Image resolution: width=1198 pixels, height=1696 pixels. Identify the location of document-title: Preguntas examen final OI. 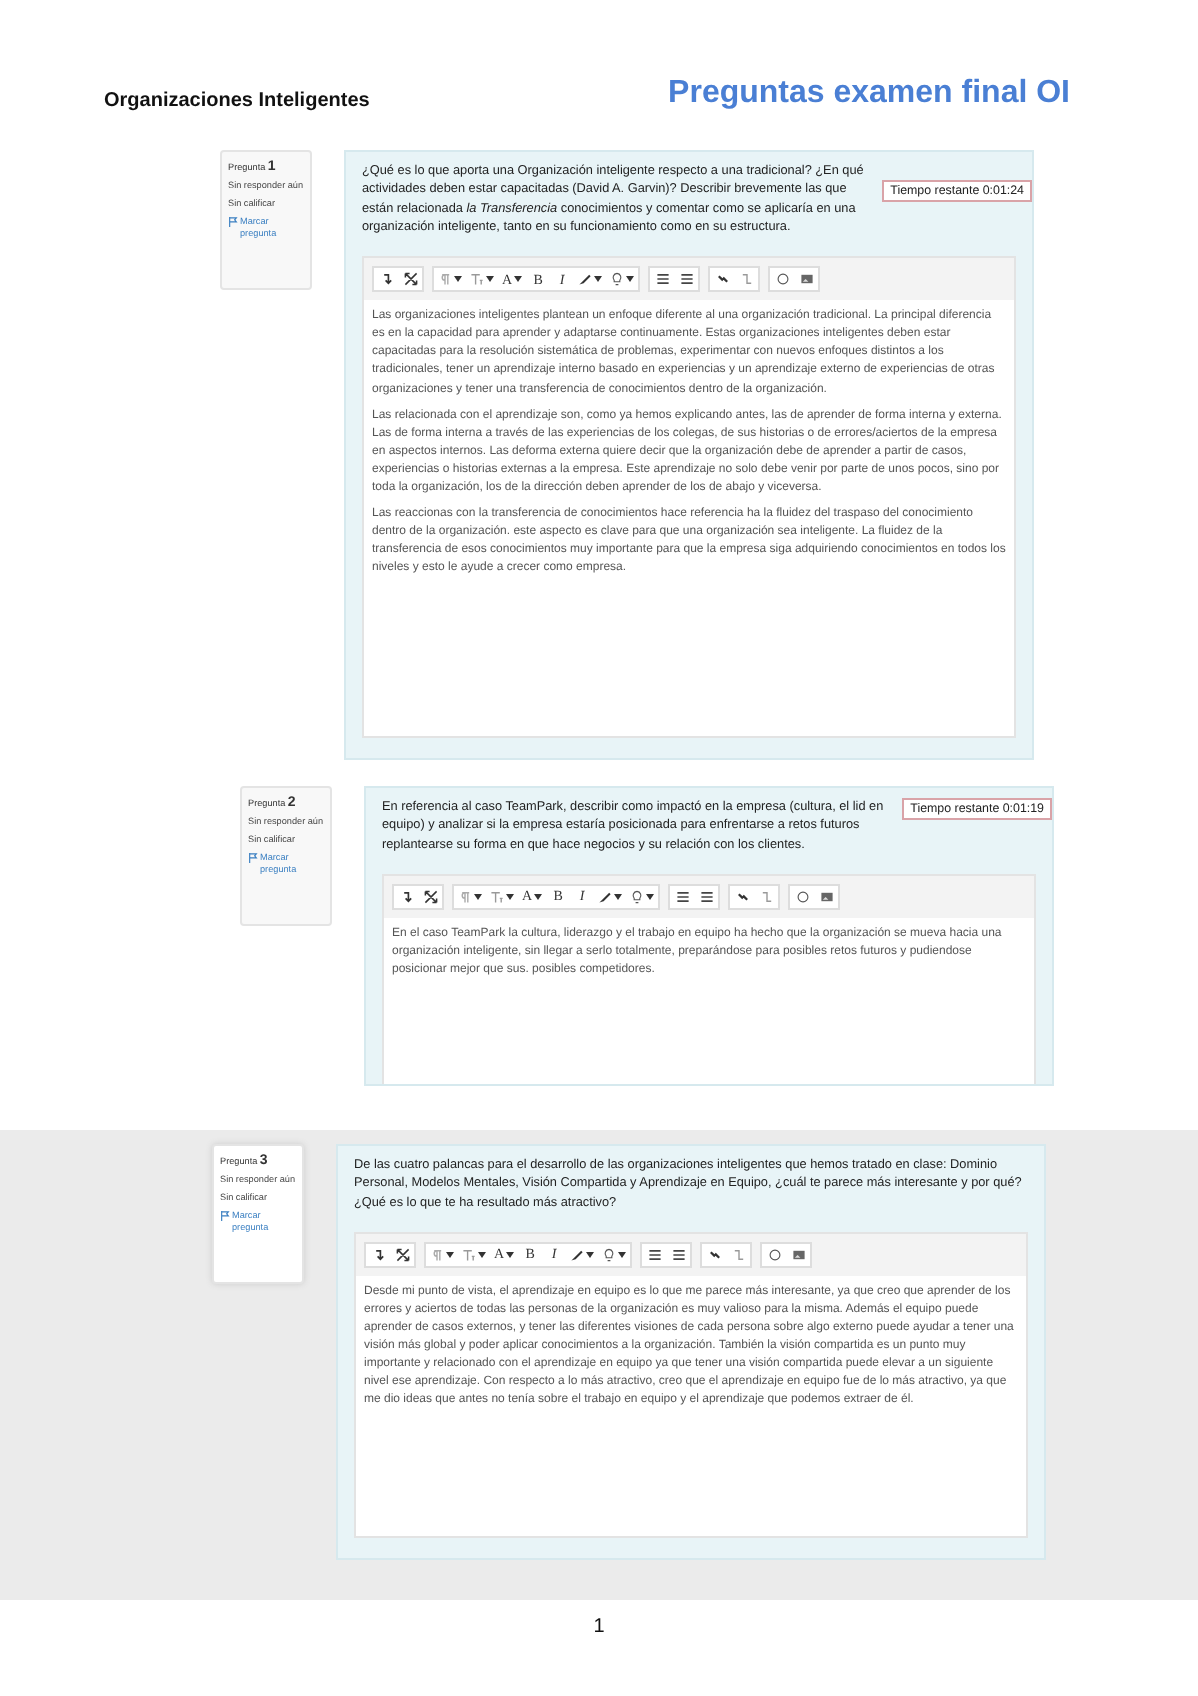
(869, 94).